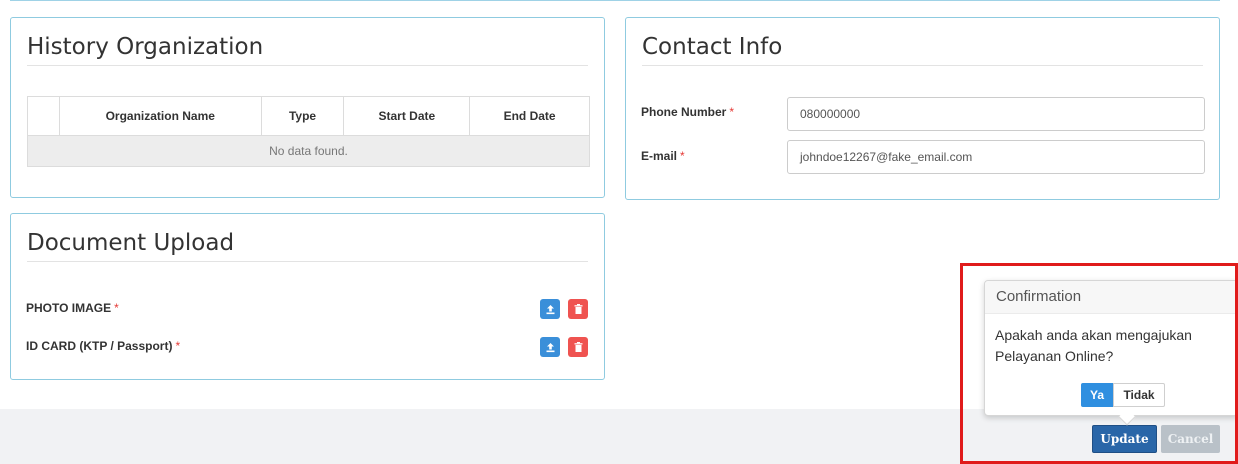 This screenshot has height=464, width=1238. What do you see at coordinates (302, 116) in the screenshot?
I see `column-header-type: Type` at bounding box center [302, 116].